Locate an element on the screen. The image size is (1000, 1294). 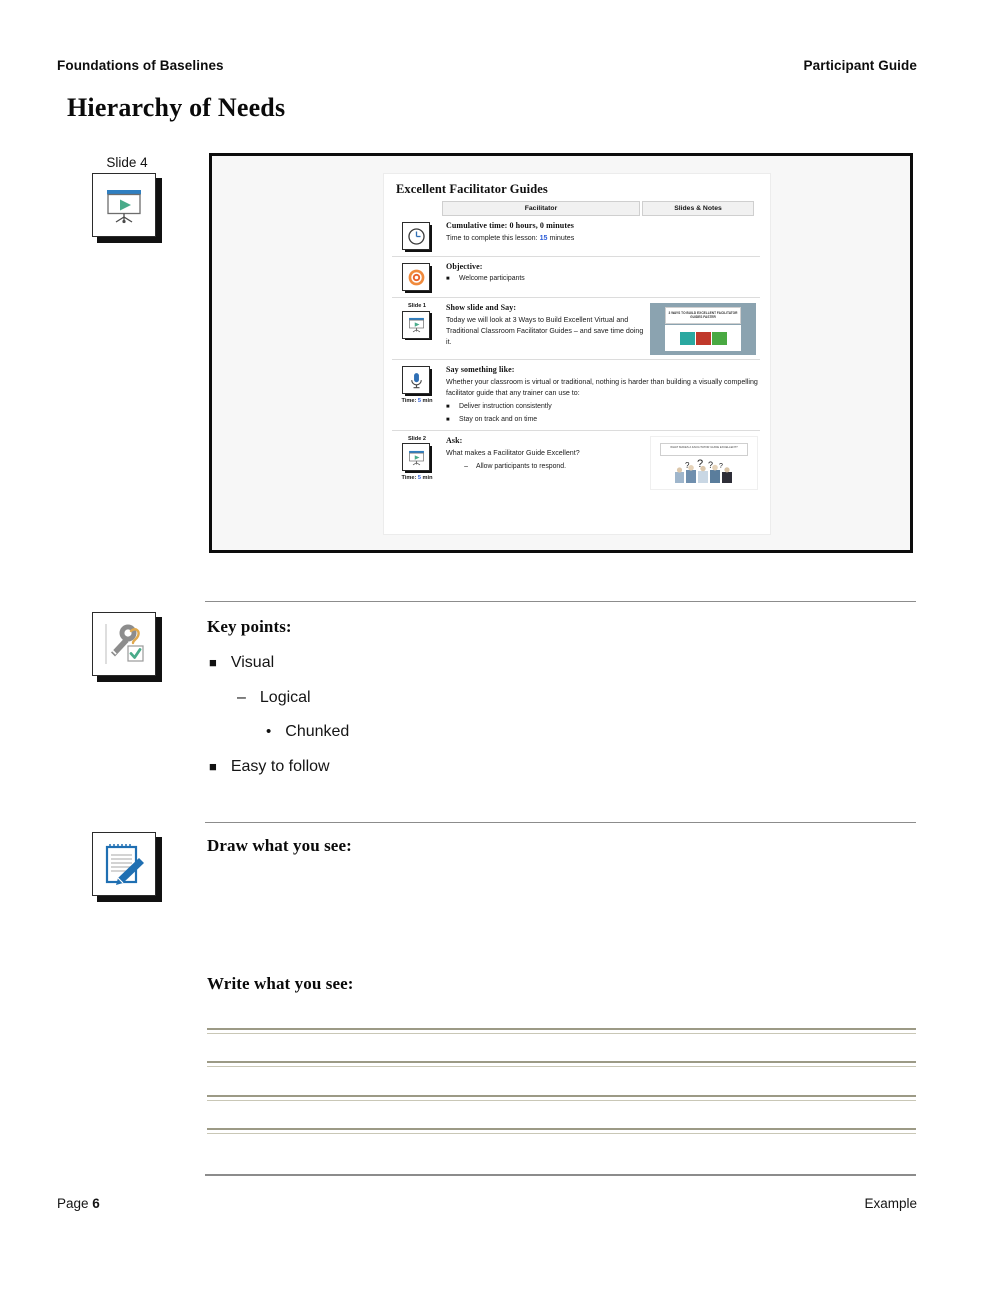
header-left-text: Foundations of Baselines is located at coordinates (140, 65).